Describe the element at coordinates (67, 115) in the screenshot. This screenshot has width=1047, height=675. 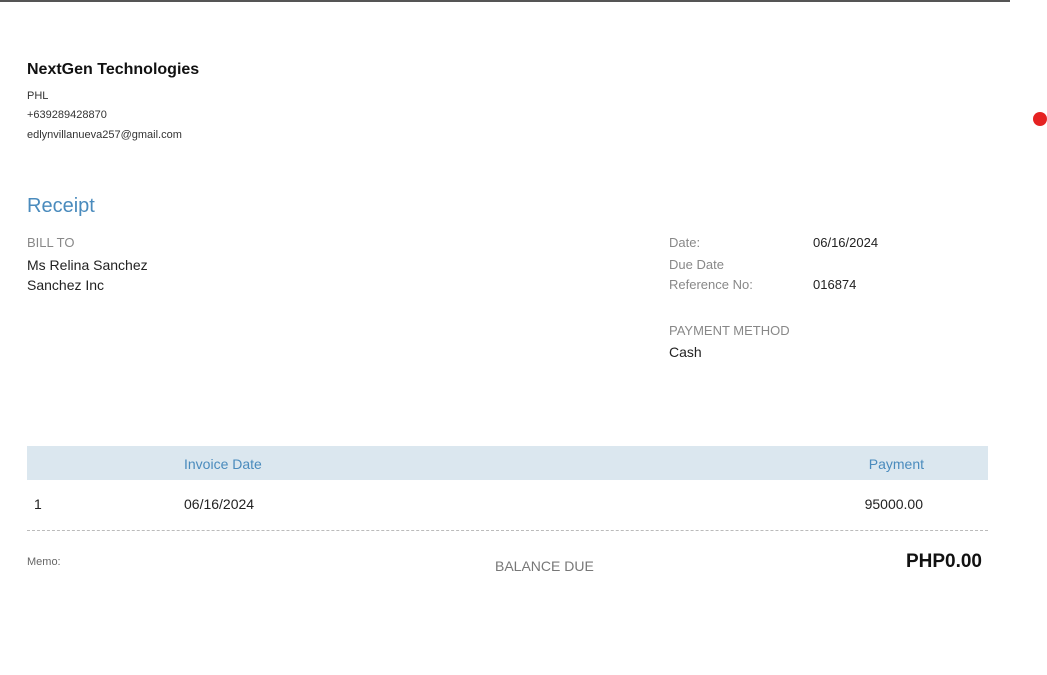
I see `company-phone: +639289428870` at that location.